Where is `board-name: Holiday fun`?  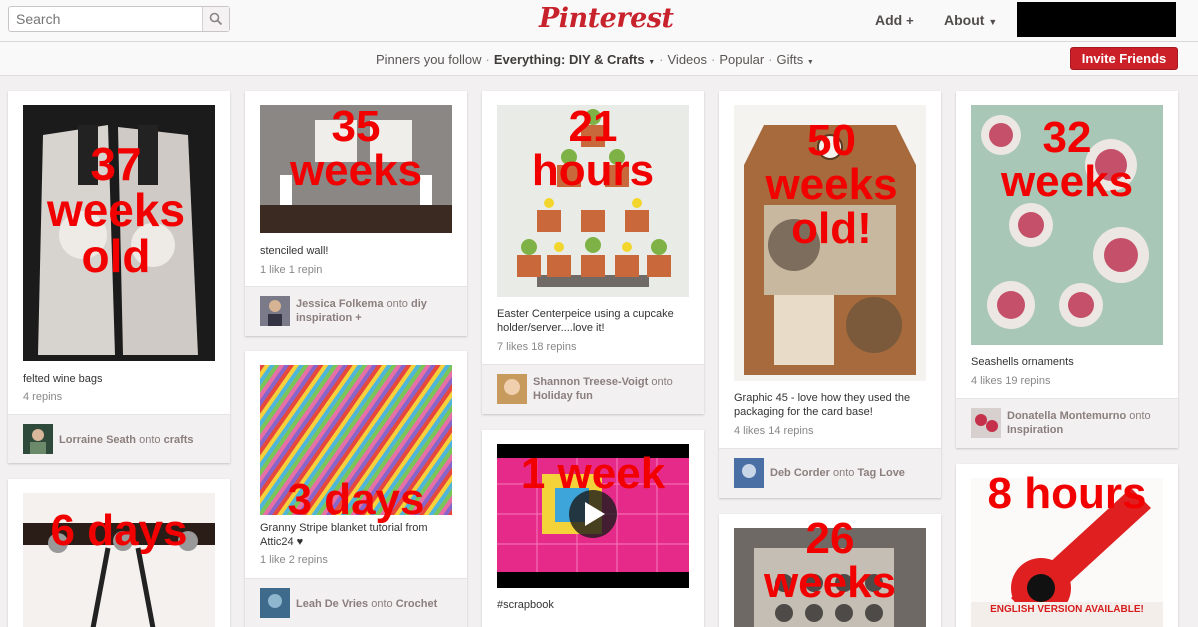 board-name: Holiday fun is located at coordinates (563, 396).